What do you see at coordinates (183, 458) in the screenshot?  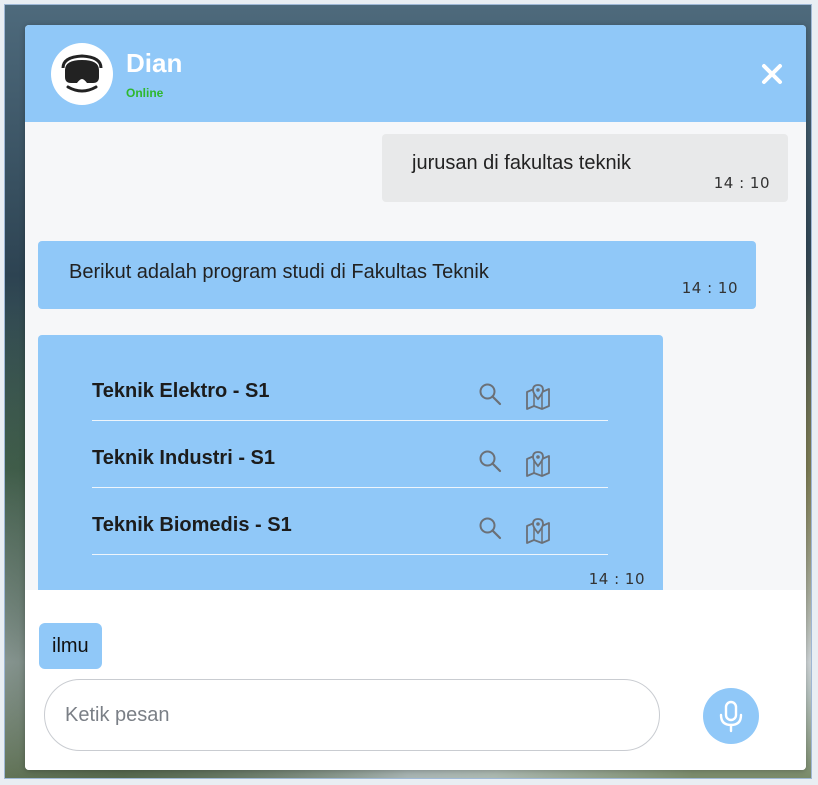 I see `program-label: Teknik Industri - S1` at bounding box center [183, 458].